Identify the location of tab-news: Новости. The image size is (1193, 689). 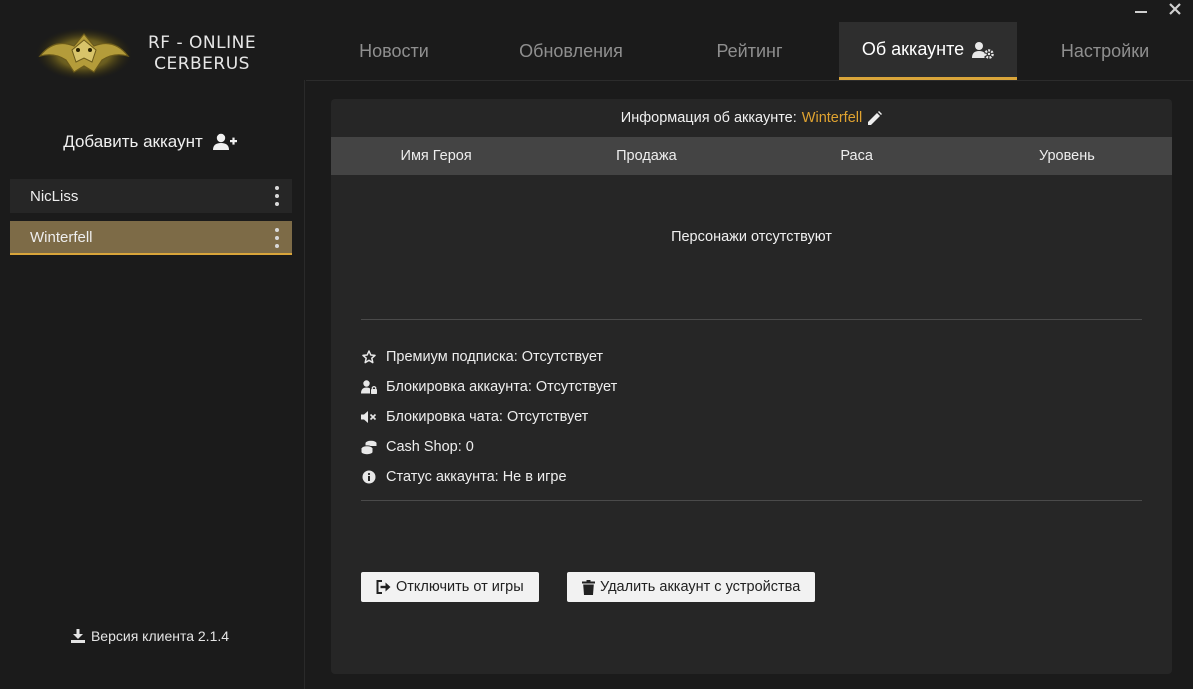
(394, 51).